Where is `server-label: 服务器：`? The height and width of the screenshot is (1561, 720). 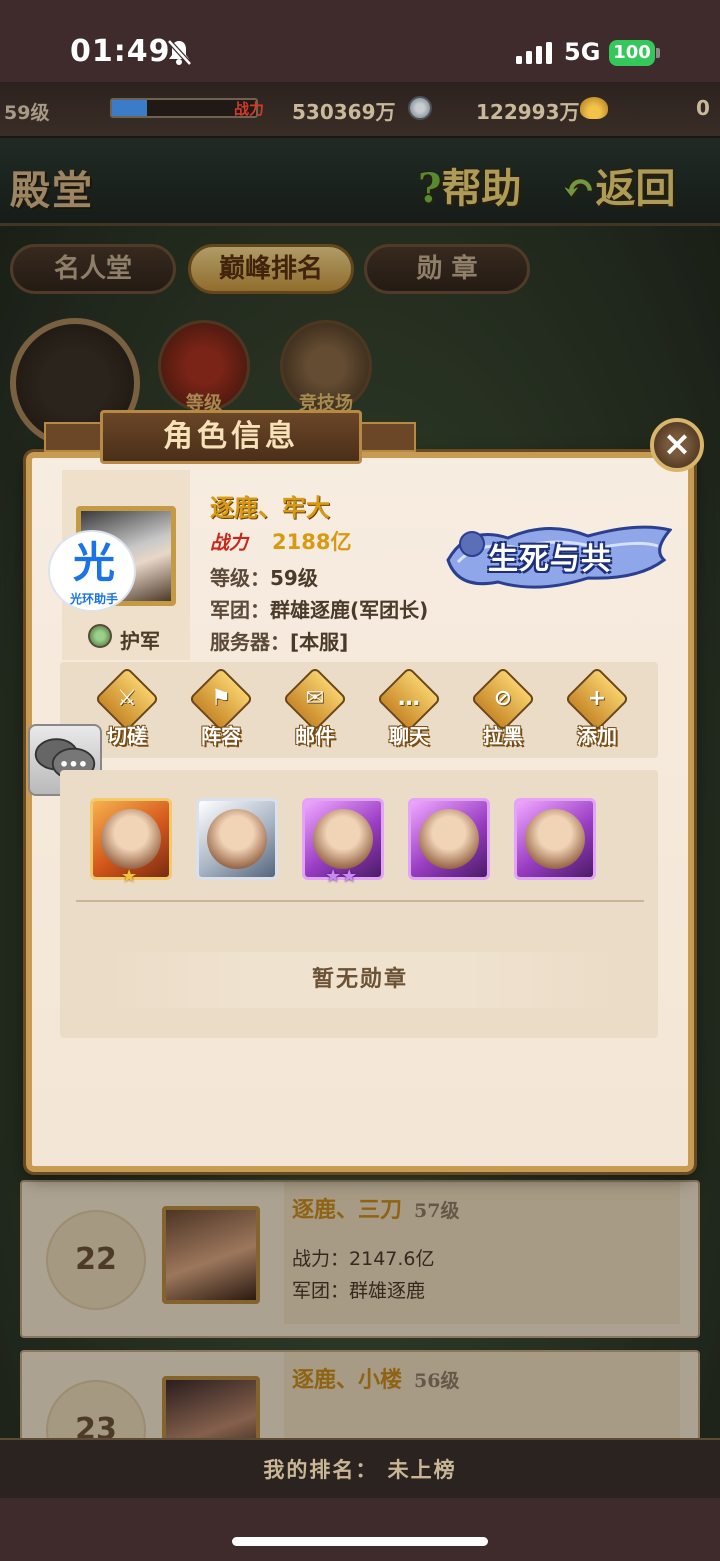
server-label: 服务器： is located at coordinates (250, 642).